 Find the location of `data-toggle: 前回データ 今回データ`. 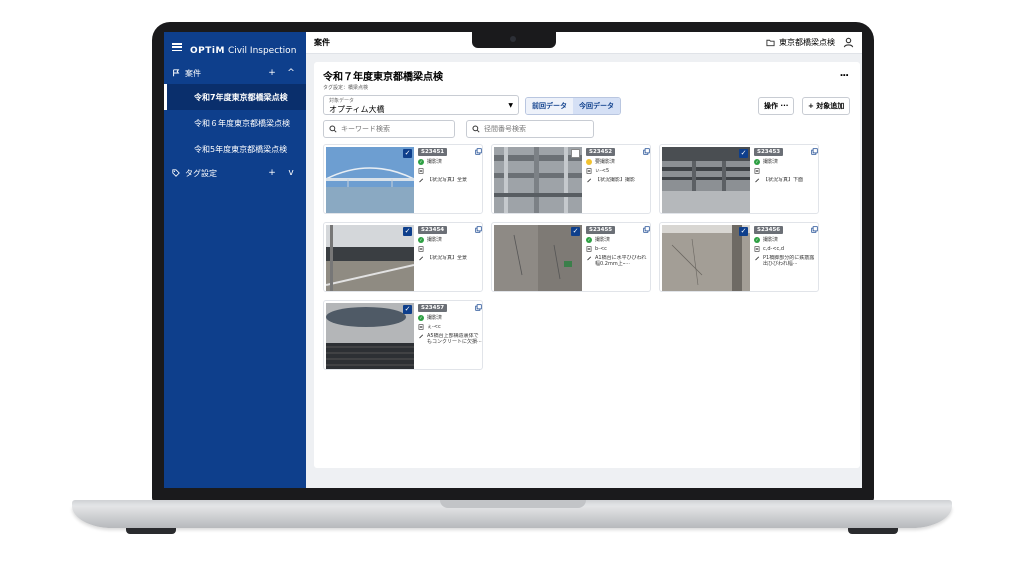

data-toggle: 前回データ 今回データ is located at coordinates (573, 106).